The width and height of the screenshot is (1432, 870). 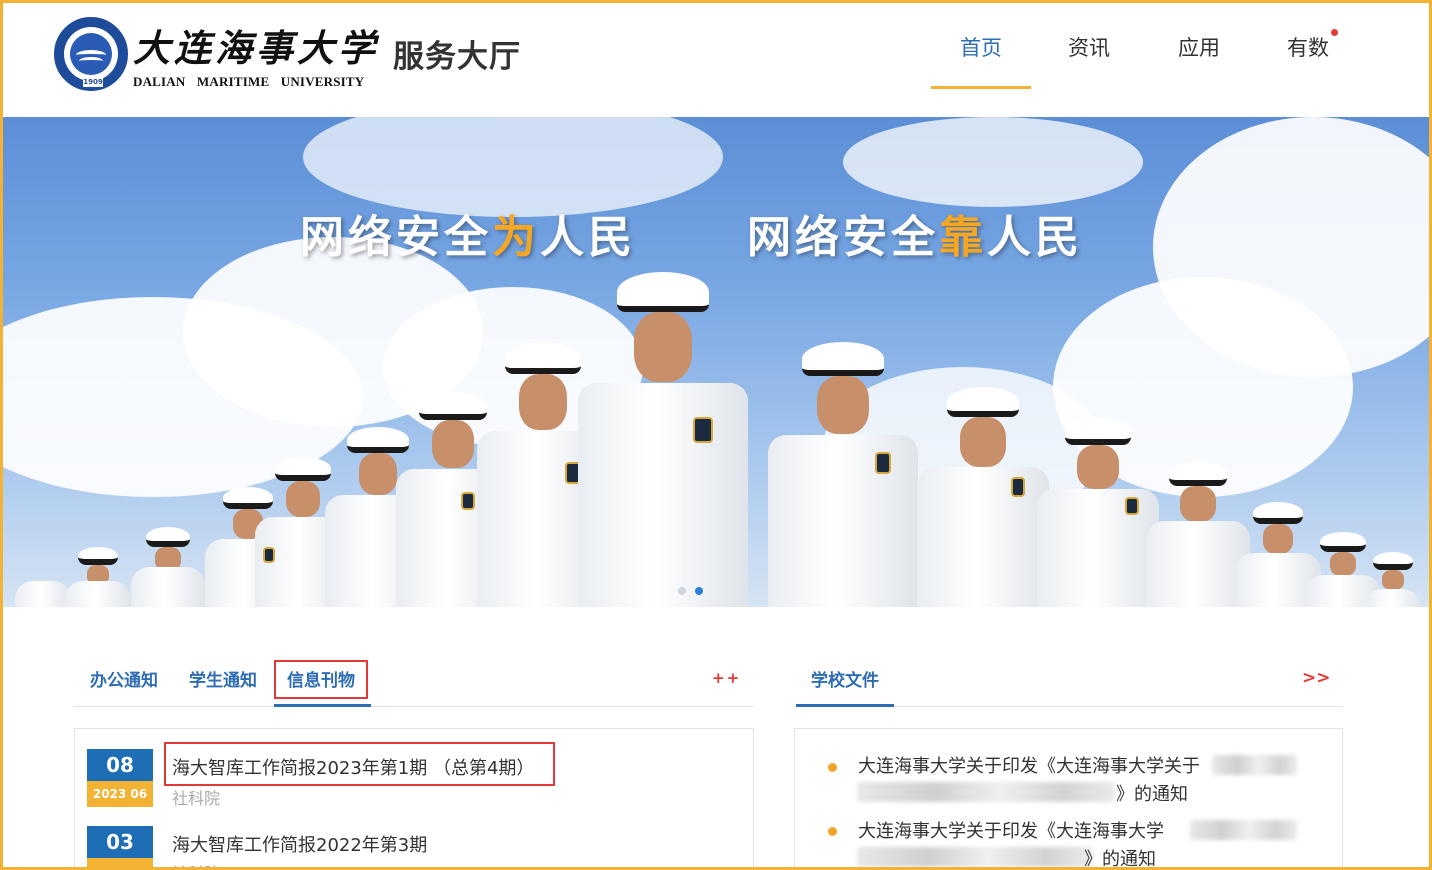 I want to click on date-day: 03, so click(x=120, y=842).